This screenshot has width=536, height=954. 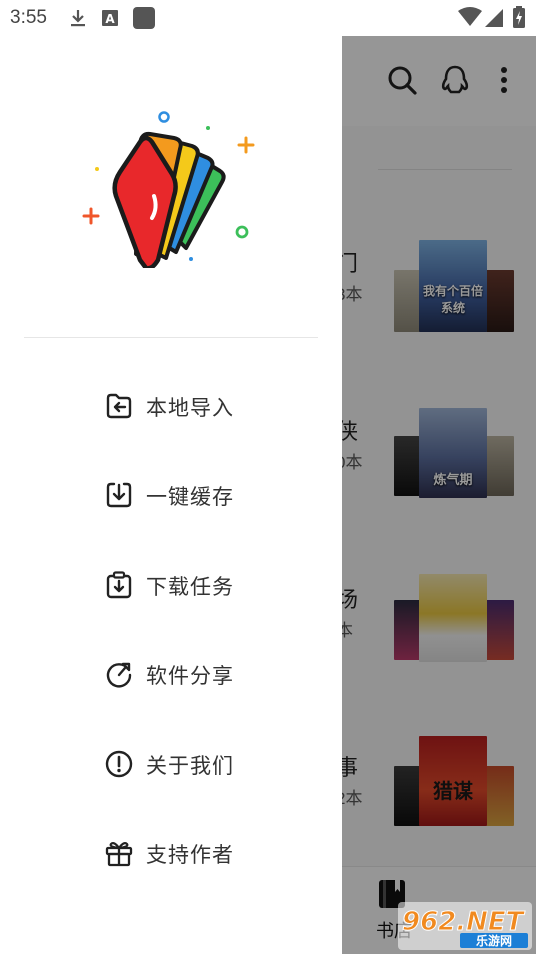 I want to click on menu-item-share-app: 软件分享, so click(x=171, y=673).